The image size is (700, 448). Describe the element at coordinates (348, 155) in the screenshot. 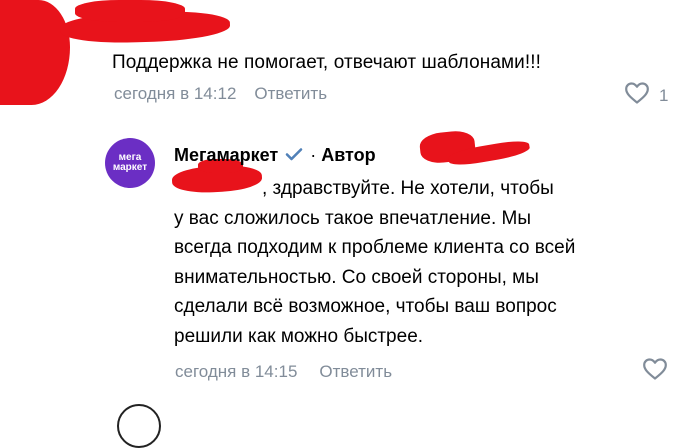

I see `author-badge: Автор` at that location.